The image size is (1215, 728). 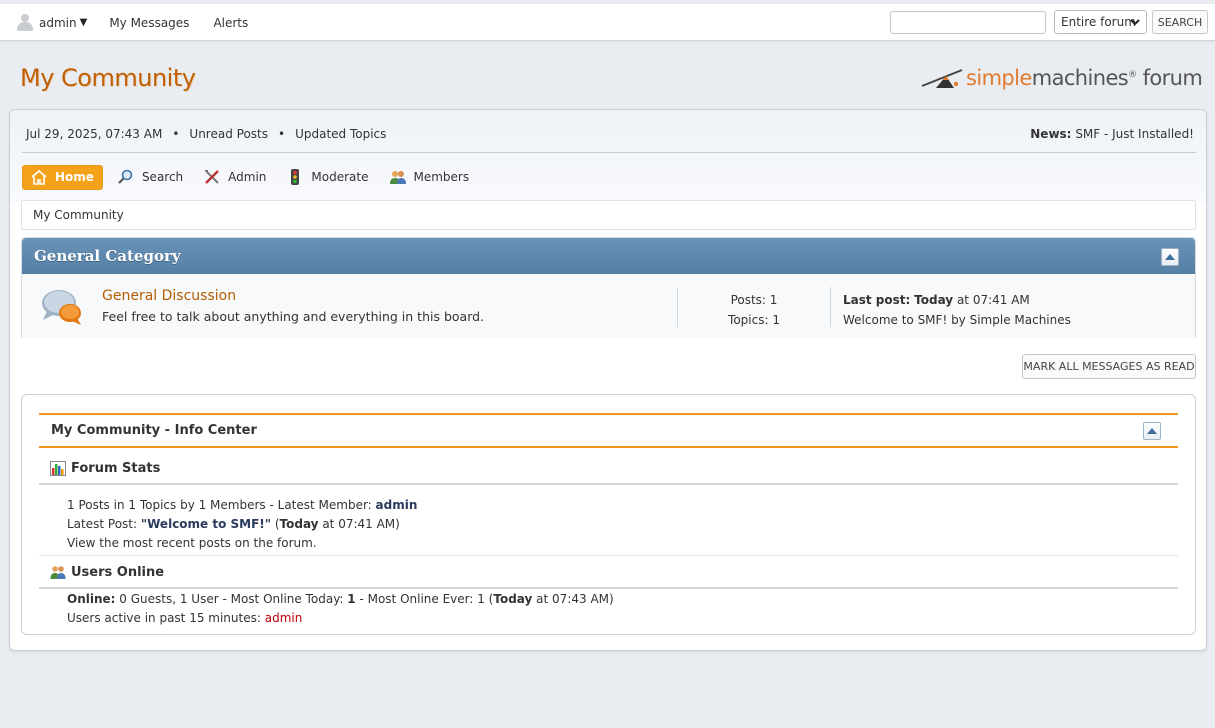 What do you see at coordinates (162, 177) in the screenshot?
I see `menu-search-label: Search` at bounding box center [162, 177].